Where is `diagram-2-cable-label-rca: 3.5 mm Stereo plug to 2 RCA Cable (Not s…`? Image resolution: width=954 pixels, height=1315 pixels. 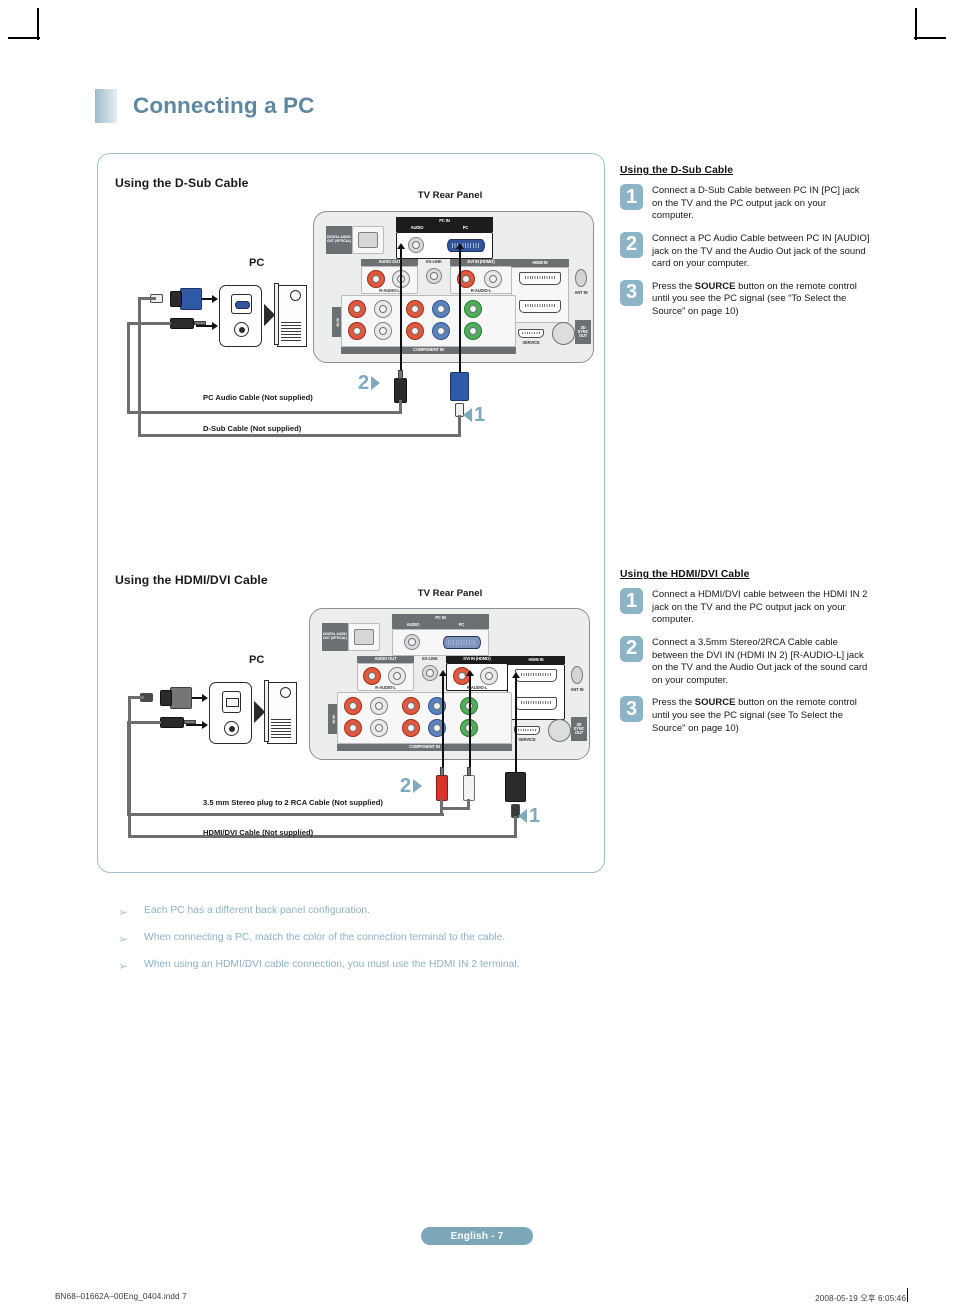 diagram-2-cable-label-rca: 3.5 mm Stereo plug to 2 RCA Cable (Not s… is located at coordinates (293, 802).